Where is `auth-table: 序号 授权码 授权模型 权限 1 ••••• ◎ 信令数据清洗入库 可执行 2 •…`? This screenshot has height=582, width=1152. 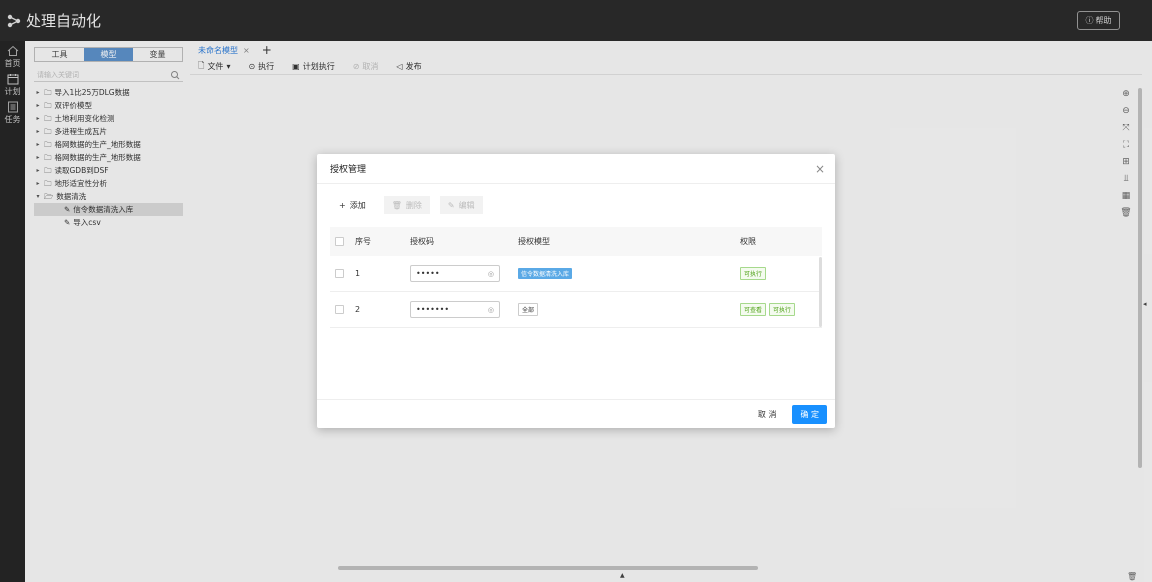
auth-table: 序号 授权码 授权模型 权限 1 ••••• ◎ 信令数据清洗入库 可执行 2 •… is located at coordinates (576, 277).